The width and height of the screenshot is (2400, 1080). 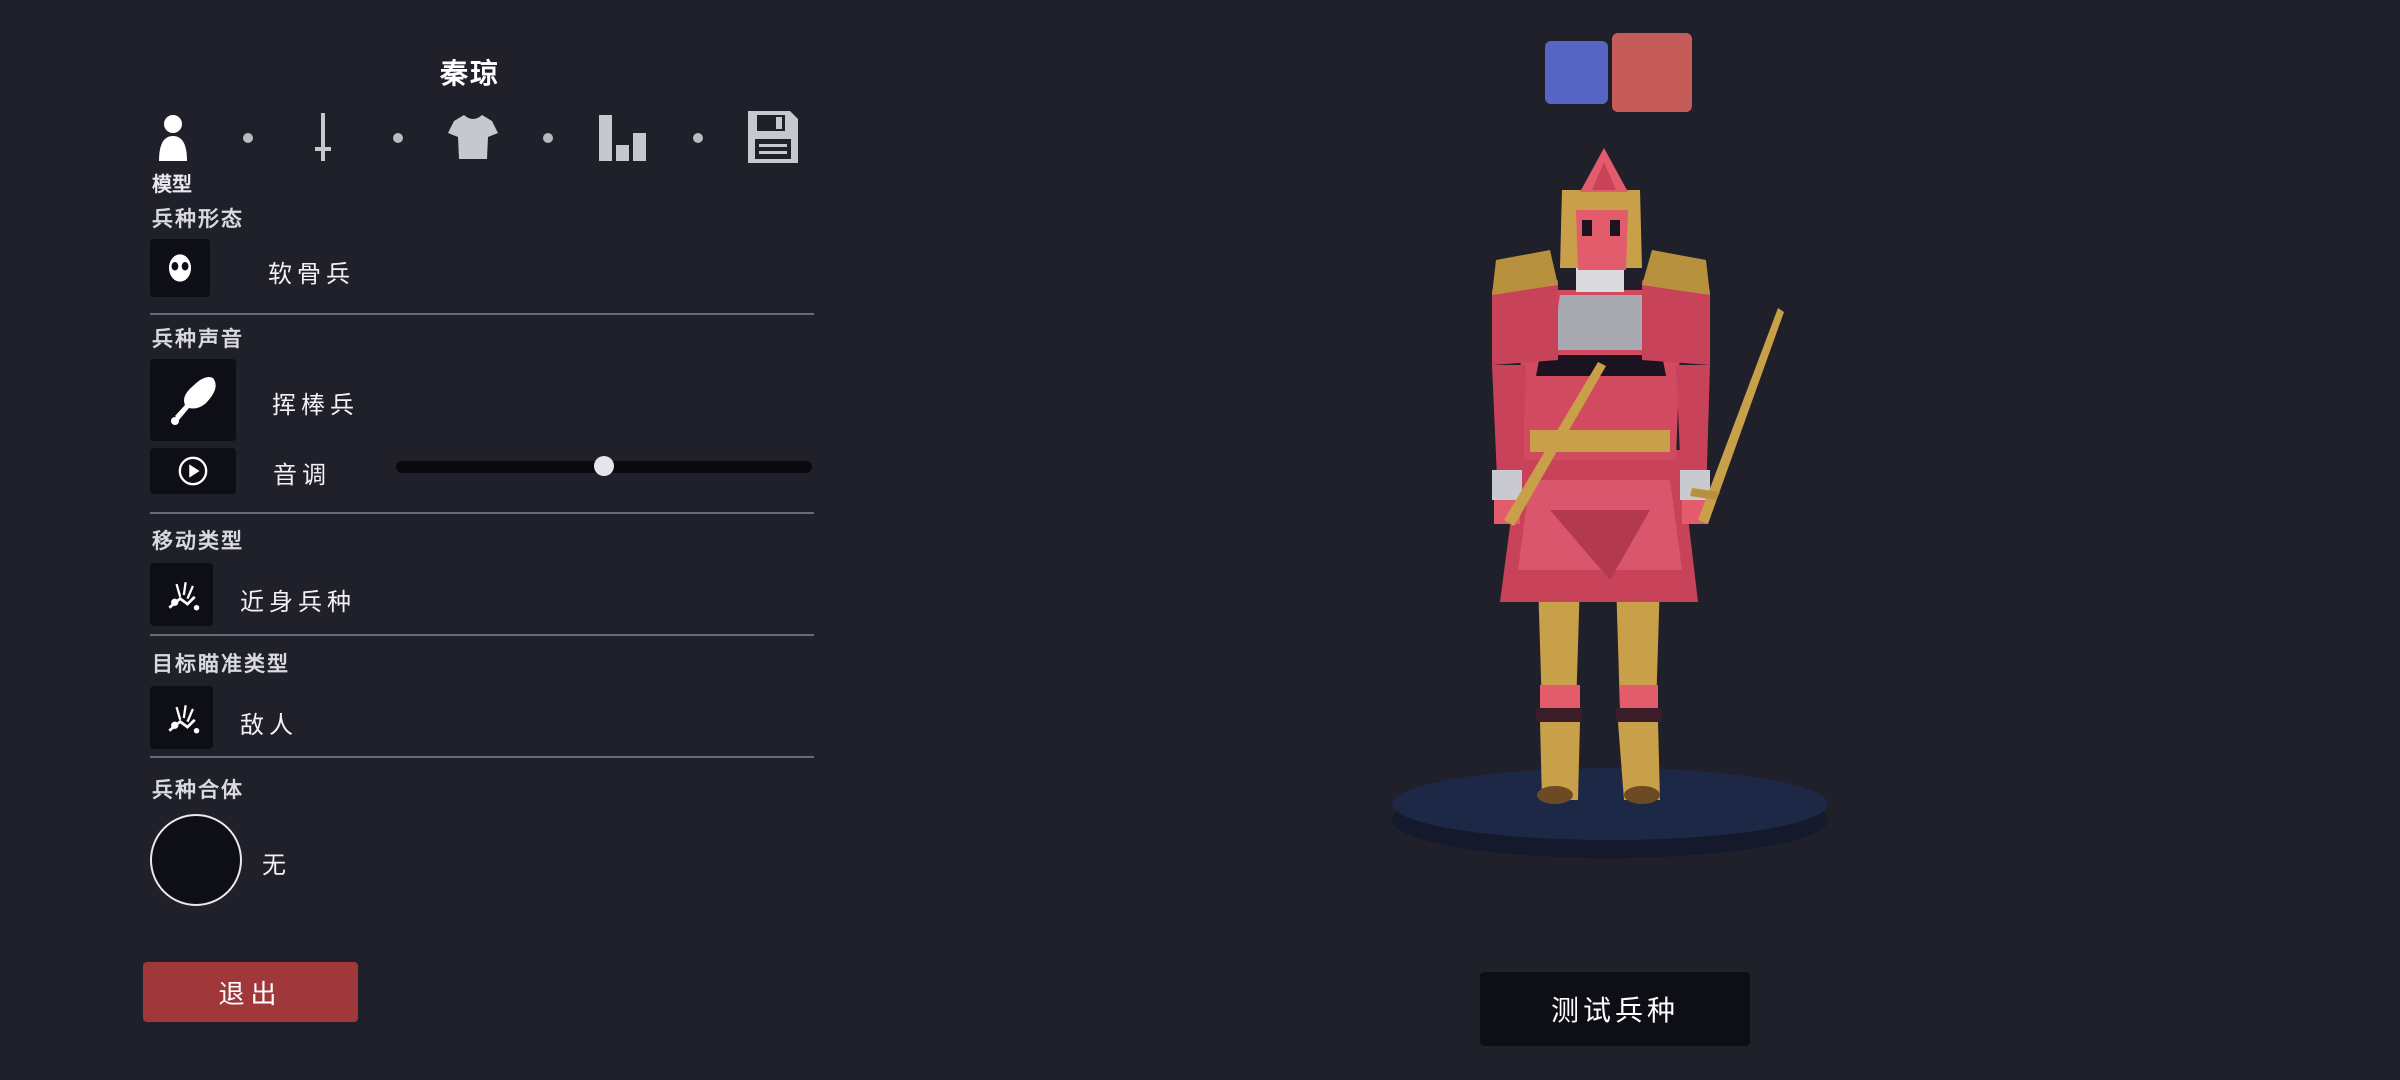 I want to click on unit-voice-value: 挥棒兵, so click(x=315, y=405).